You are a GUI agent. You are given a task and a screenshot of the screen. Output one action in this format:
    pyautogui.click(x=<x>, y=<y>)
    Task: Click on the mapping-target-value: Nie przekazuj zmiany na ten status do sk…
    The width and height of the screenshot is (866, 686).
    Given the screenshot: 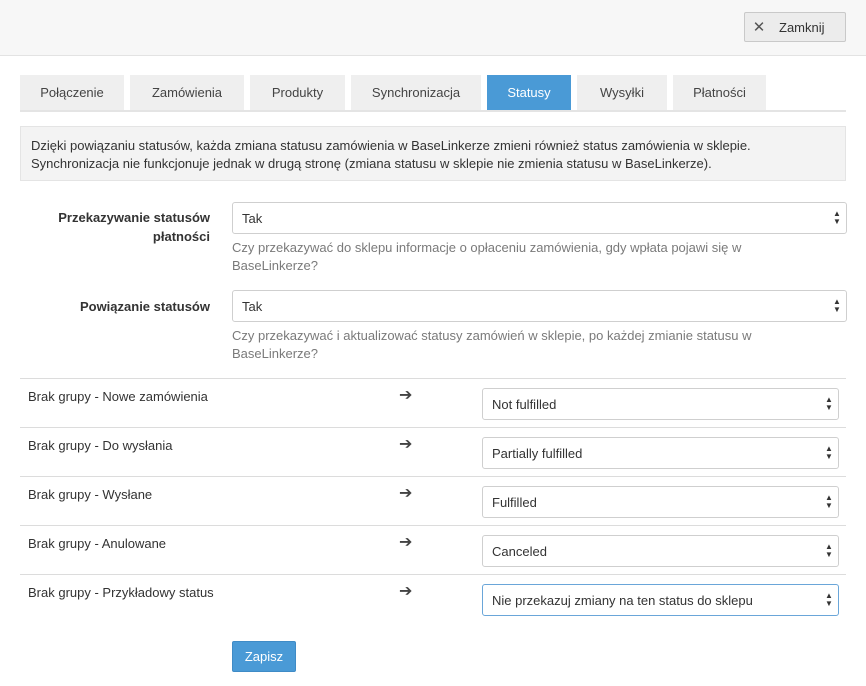 What is the action you would take?
    pyautogui.click(x=622, y=600)
    